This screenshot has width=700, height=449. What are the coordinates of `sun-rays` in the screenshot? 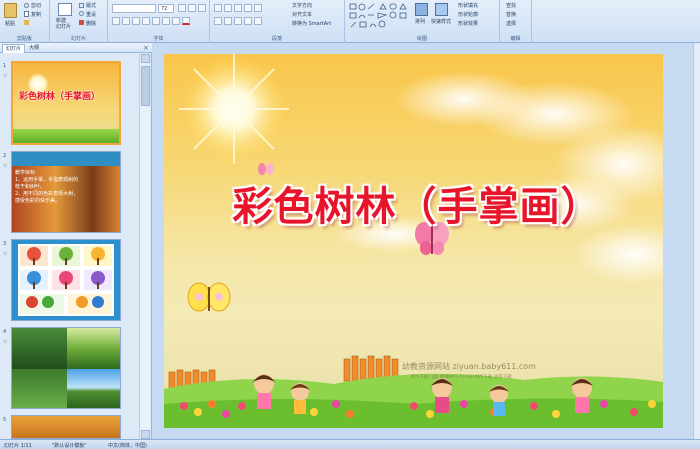 It's located at (234, 109).